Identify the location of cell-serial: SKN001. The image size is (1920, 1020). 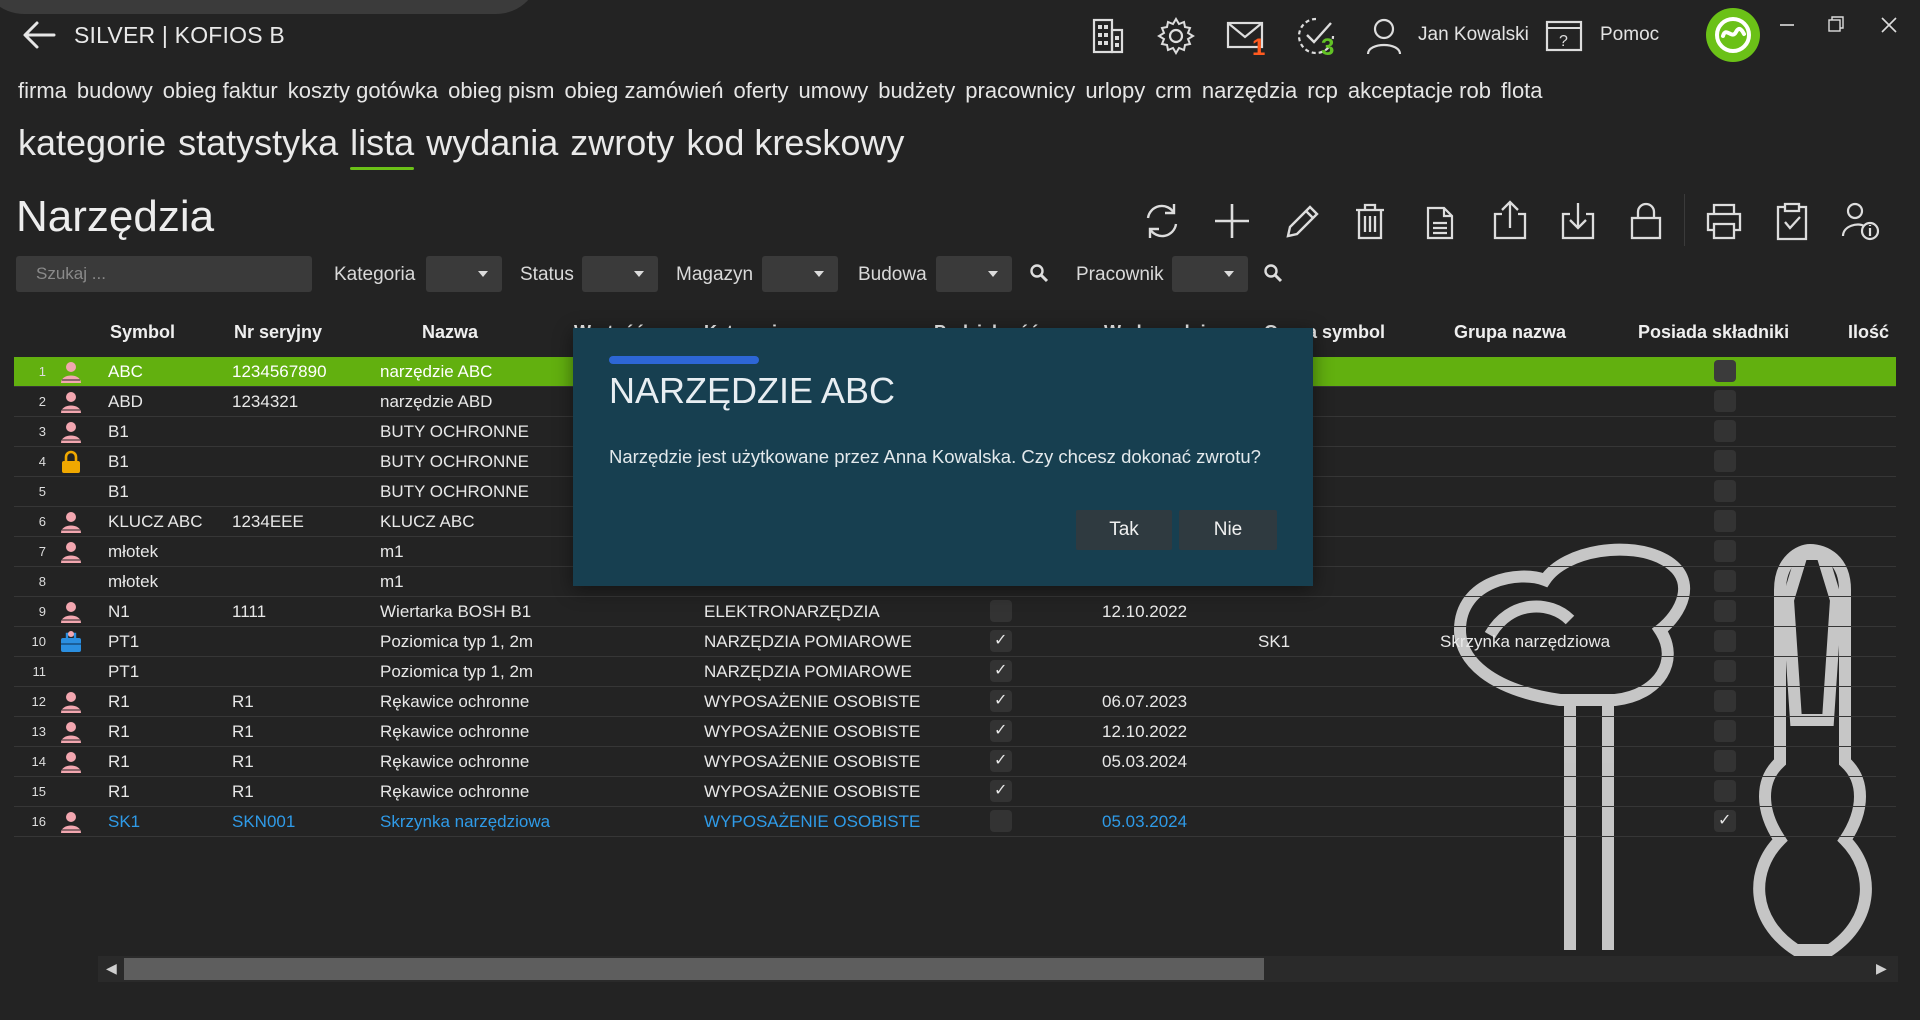
(264, 821).